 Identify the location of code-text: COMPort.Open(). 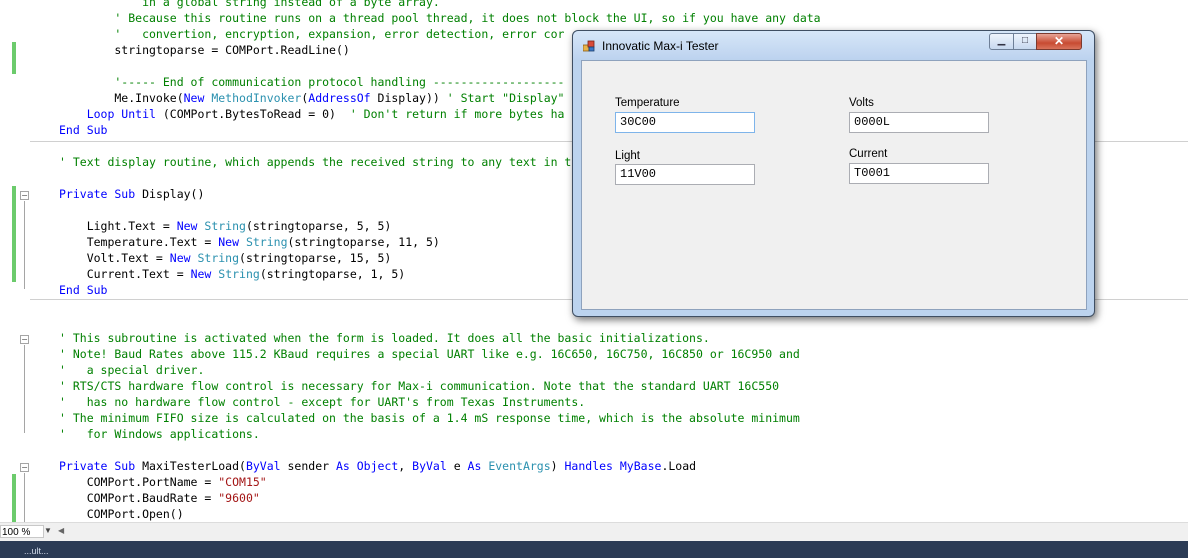
(121, 514).